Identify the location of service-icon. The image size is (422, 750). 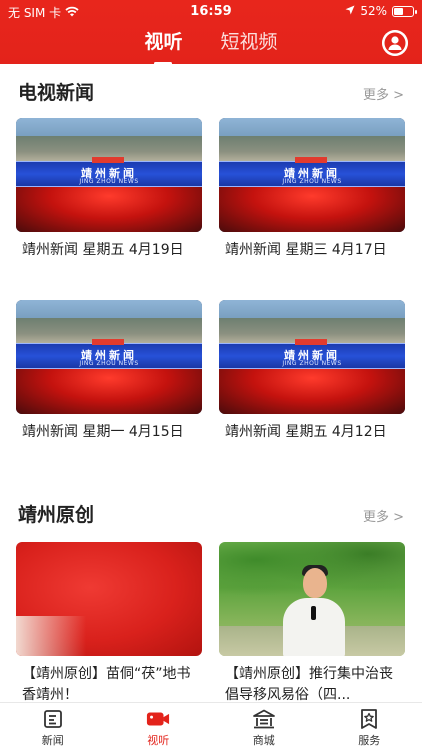
(369, 719).